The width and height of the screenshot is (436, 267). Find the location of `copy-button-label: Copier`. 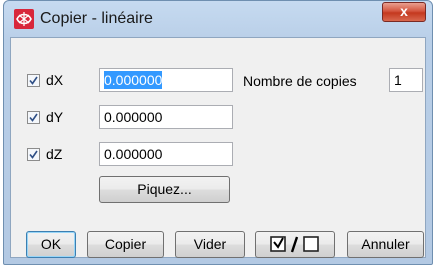

copy-button-label: Copier is located at coordinates (125, 244).